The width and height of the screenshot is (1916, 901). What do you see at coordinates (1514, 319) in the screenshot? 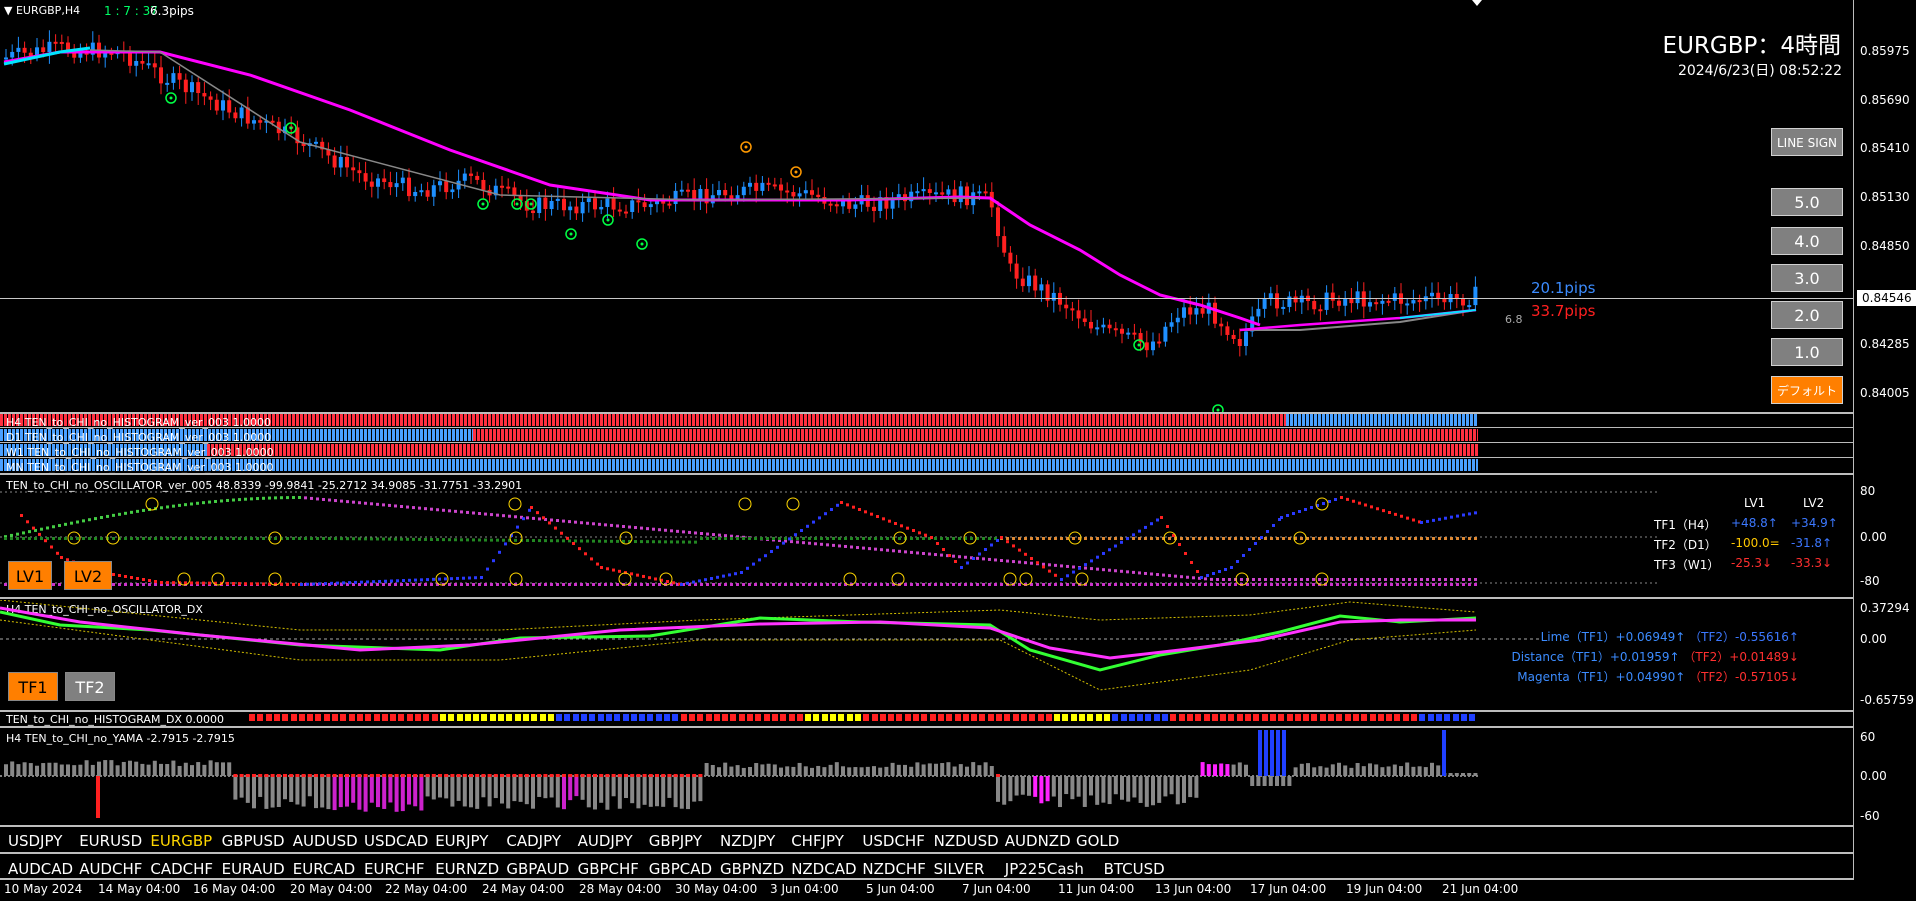
I see `pips-gray: 6.8` at bounding box center [1514, 319].